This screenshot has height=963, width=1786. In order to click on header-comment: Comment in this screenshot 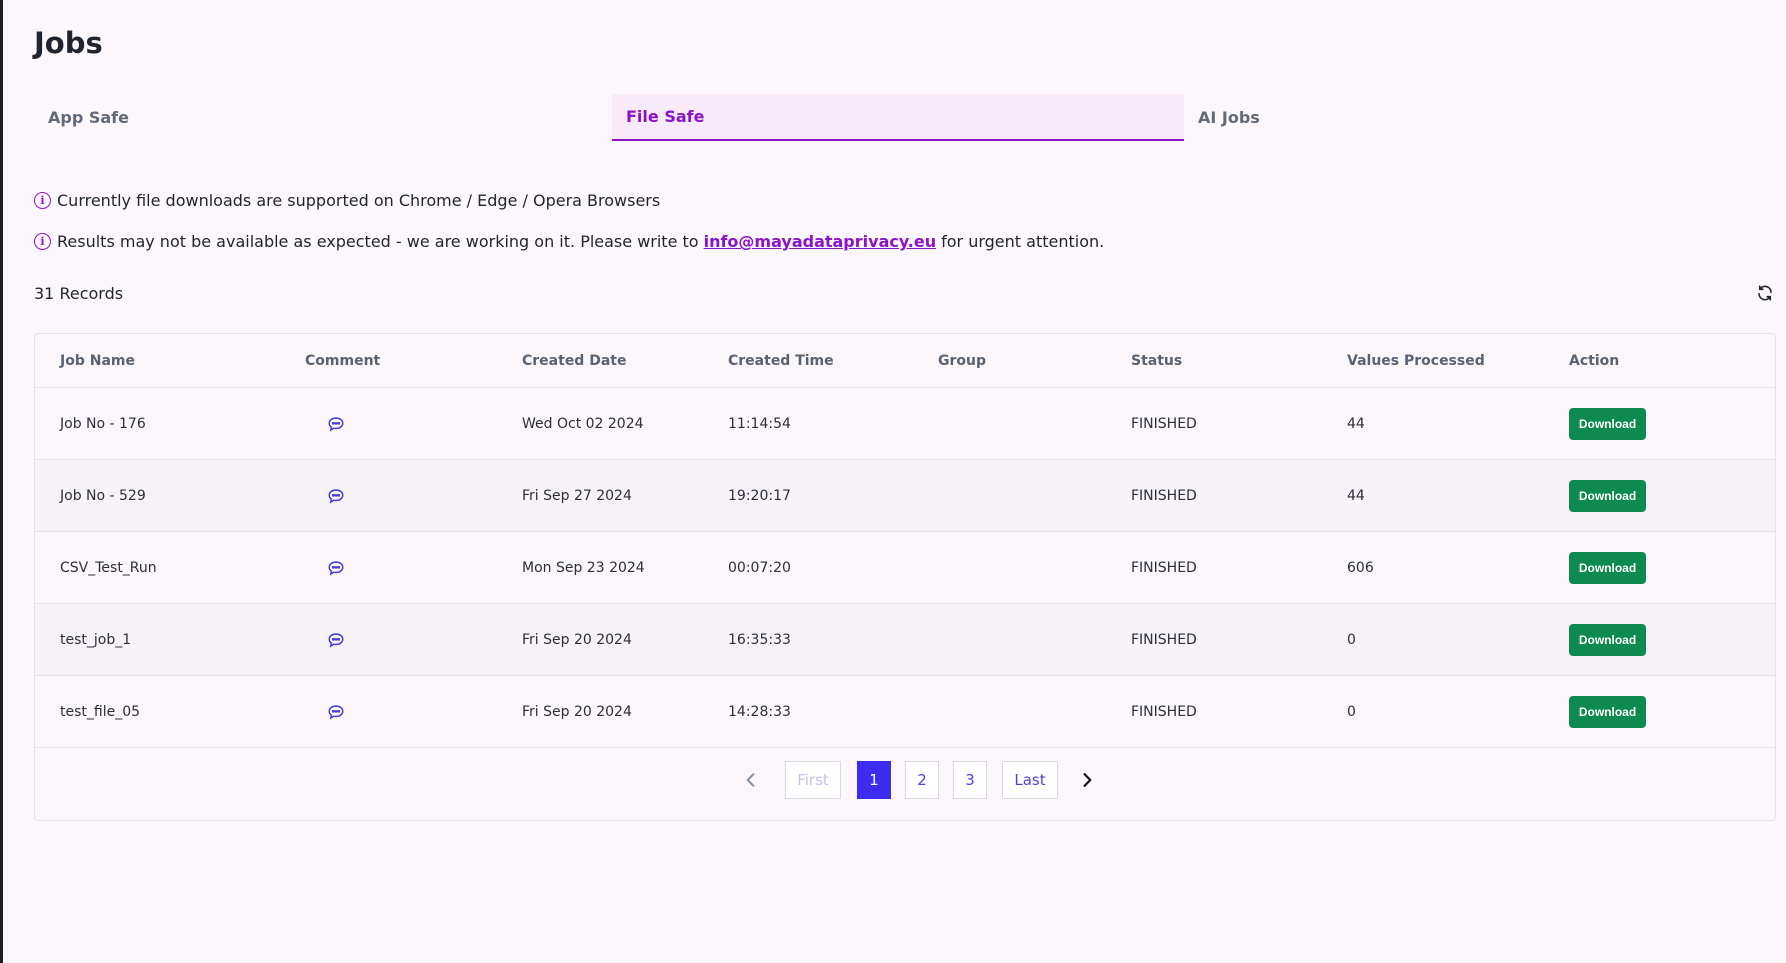, I will do `click(343, 361)`.